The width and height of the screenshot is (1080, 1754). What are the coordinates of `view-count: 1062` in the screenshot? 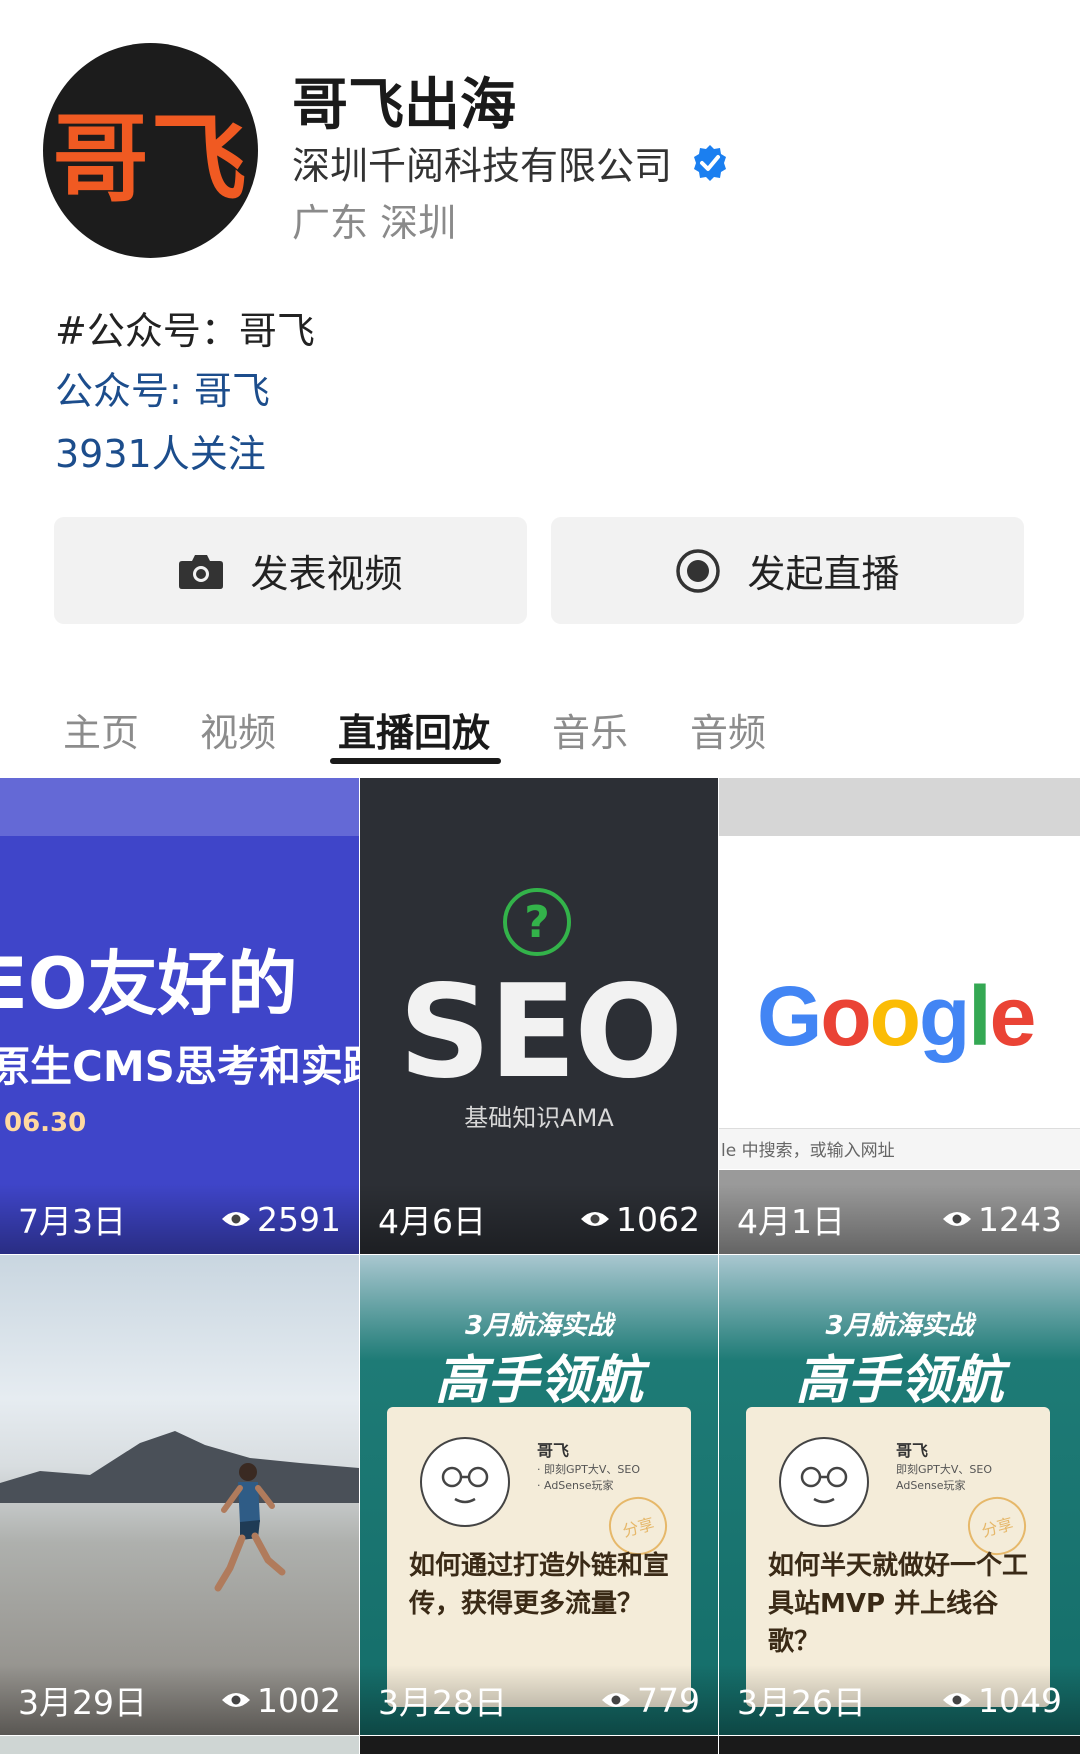 It's located at (640, 1219).